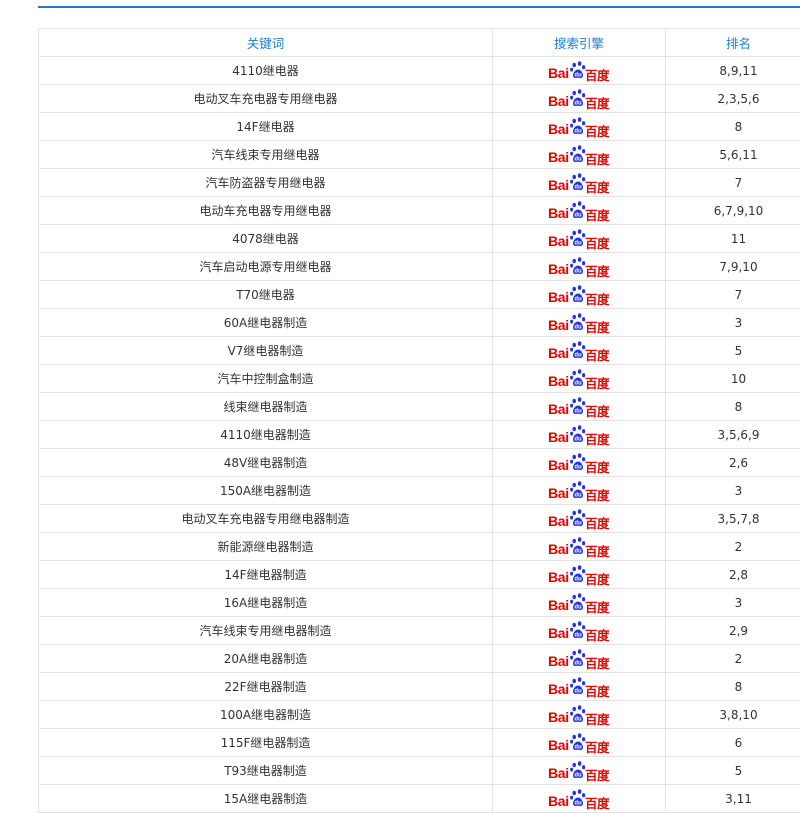 This screenshot has height=813, width=800. Describe the element at coordinates (266, 267) in the screenshot. I see `keyword-cell: 汽车启动电源专用继电器` at that location.